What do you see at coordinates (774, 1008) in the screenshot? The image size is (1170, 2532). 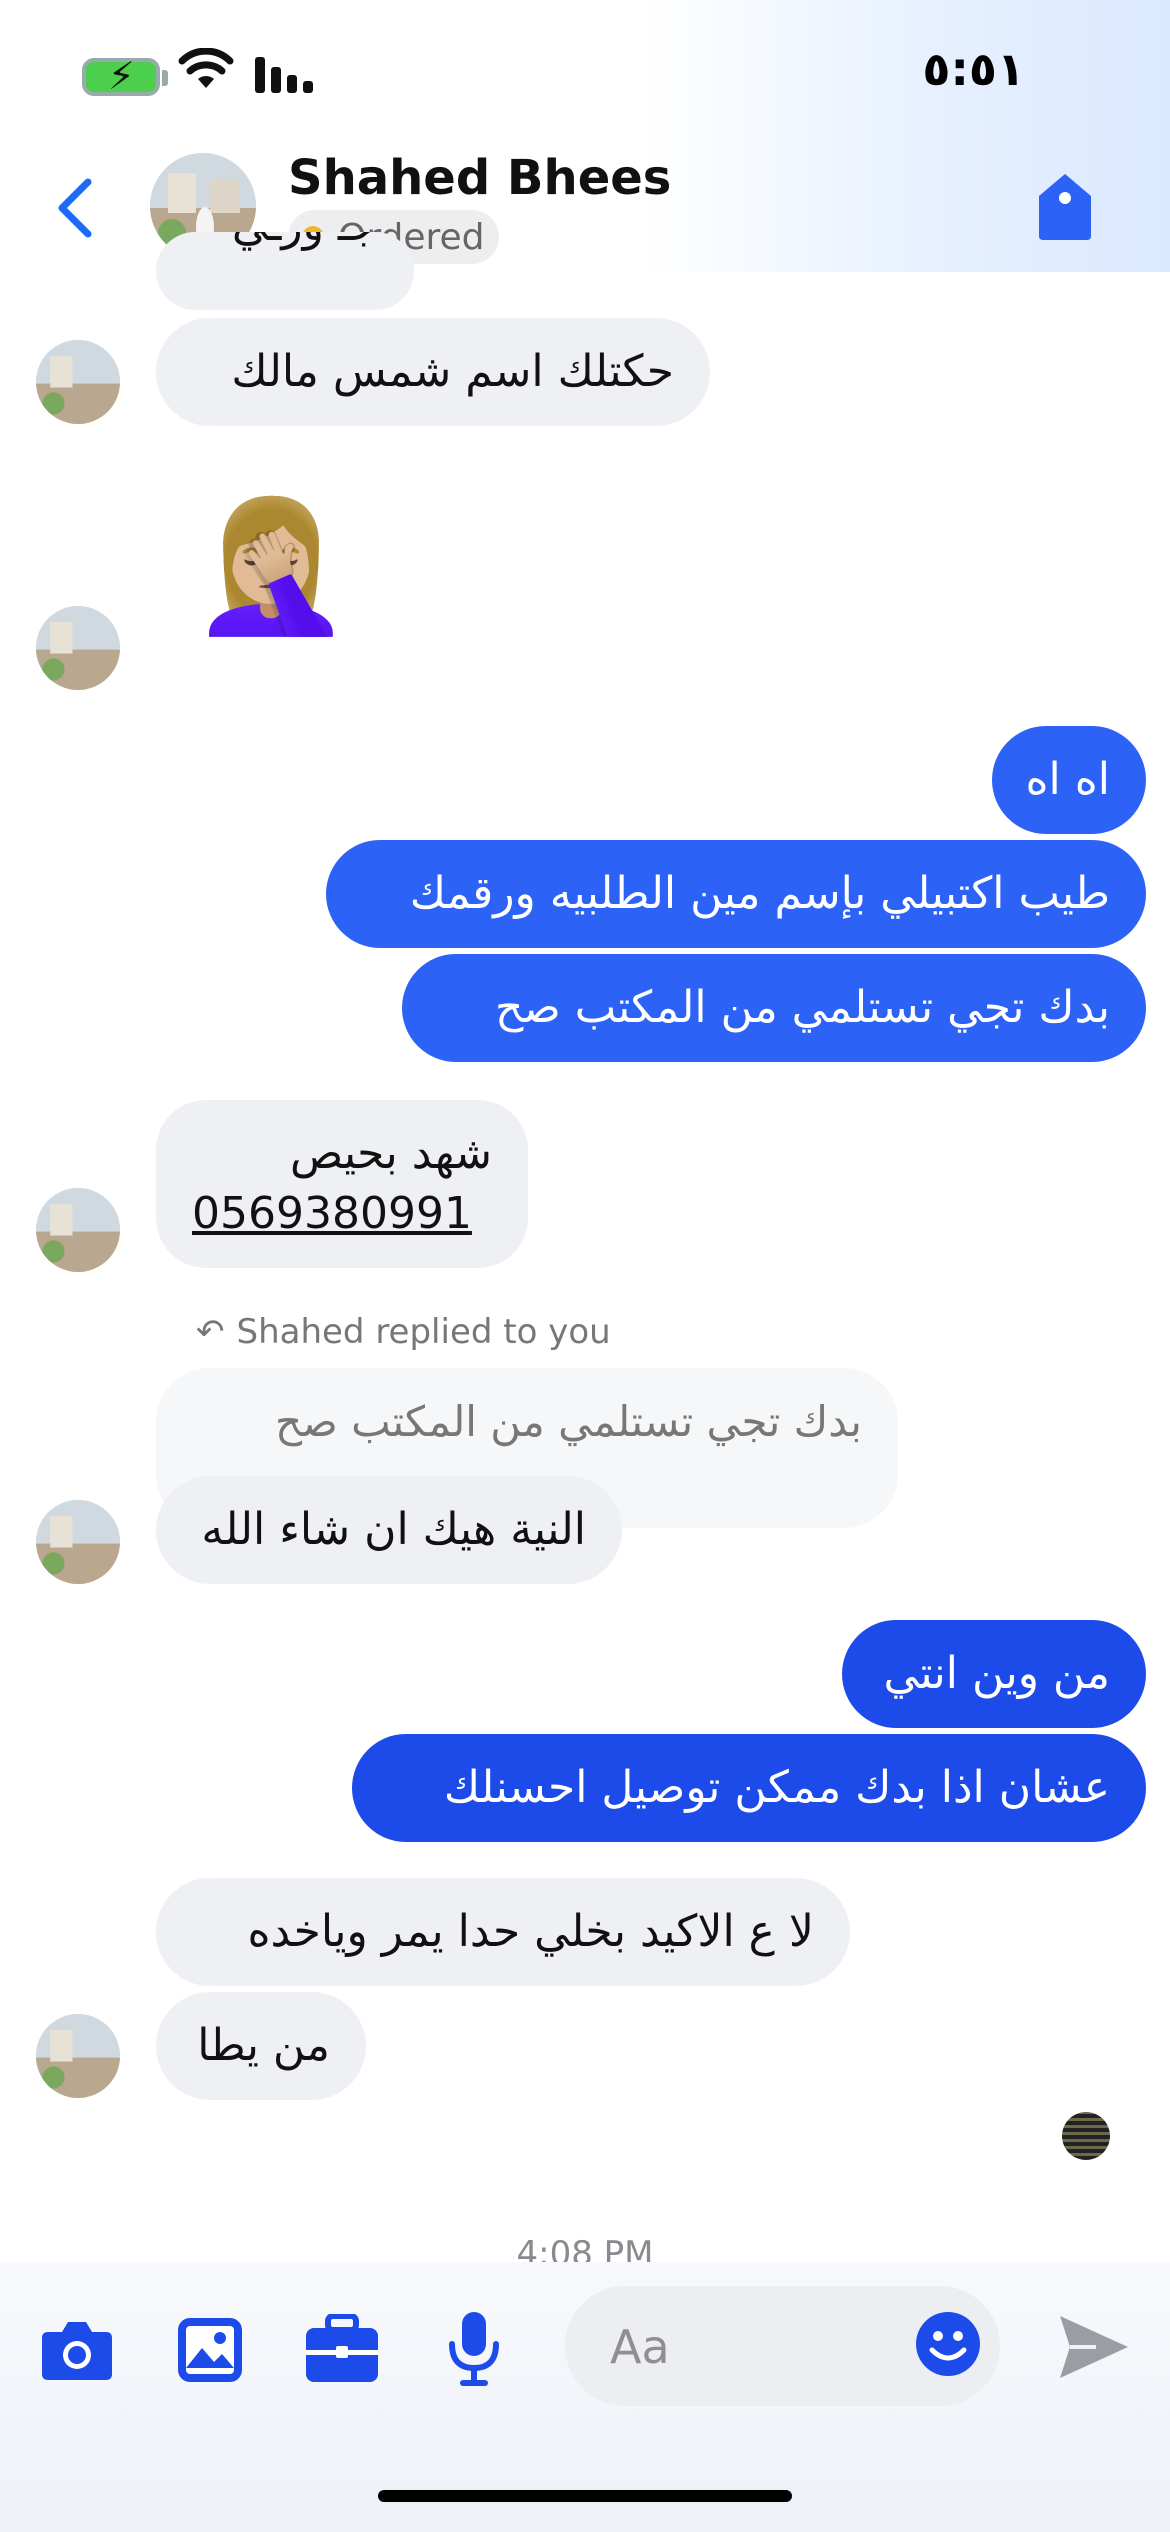 I see `message-bubble-outgoing: بدك تجي تستلمي من المكتب صح` at bounding box center [774, 1008].